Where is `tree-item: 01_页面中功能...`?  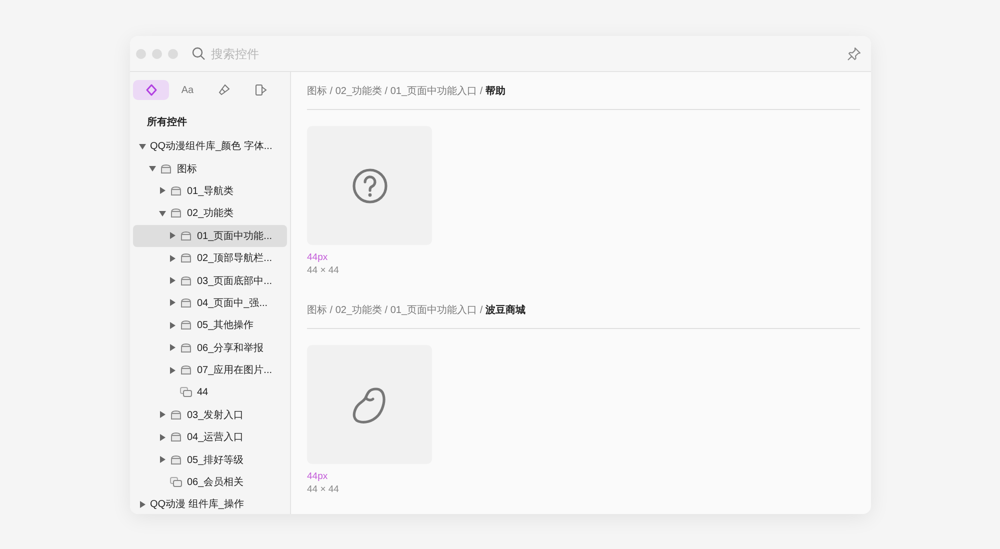 tree-item: 01_页面中功能... is located at coordinates (210, 235).